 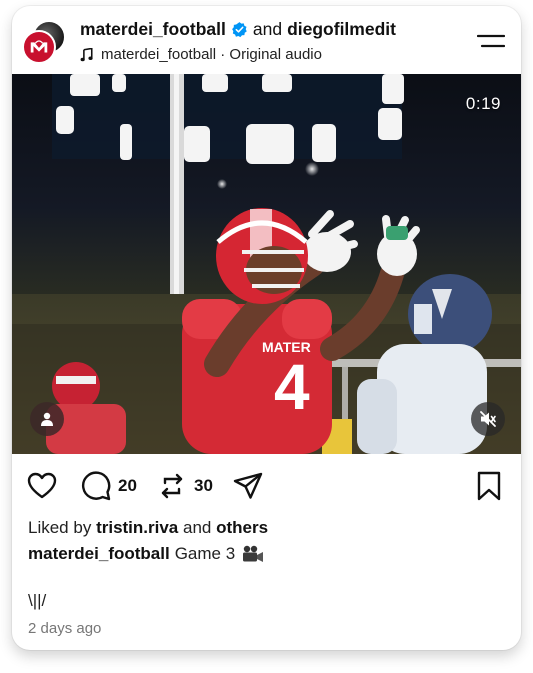 What do you see at coordinates (483, 103) in the screenshot?
I see `video-timer: 0:19` at bounding box center [483, 103].